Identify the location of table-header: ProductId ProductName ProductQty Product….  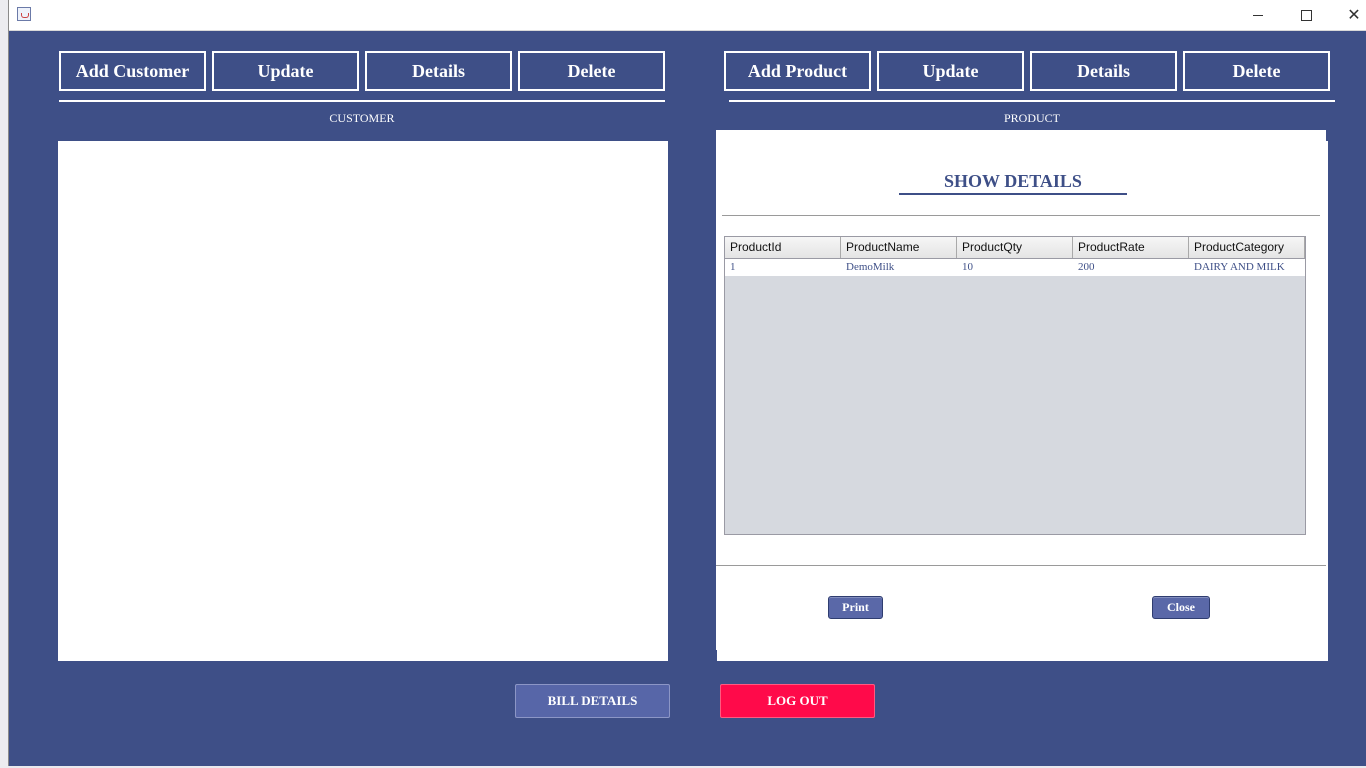
(1015, 248).